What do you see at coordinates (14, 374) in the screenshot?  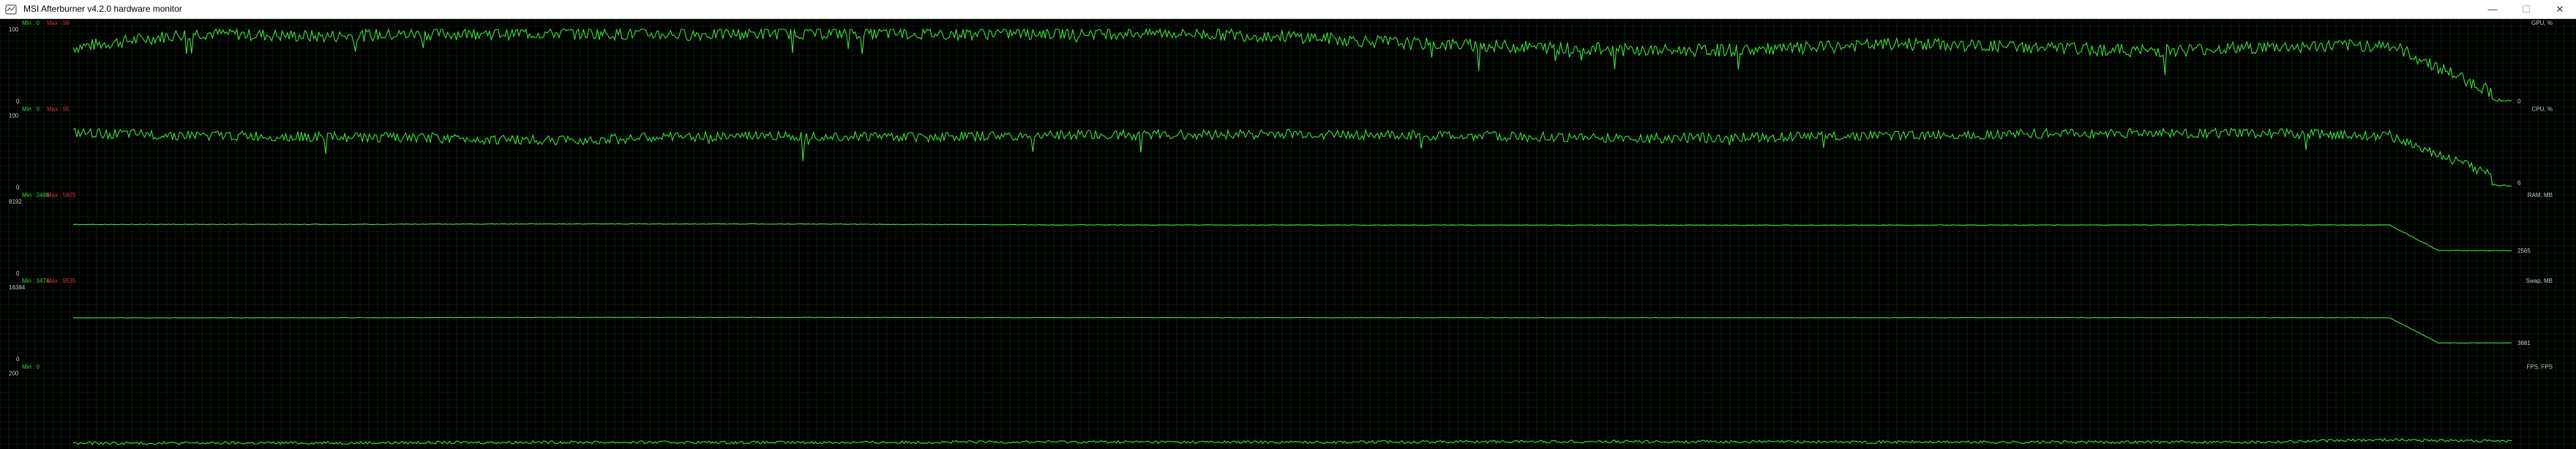 I see `panel-top-label: 200` at bounding box center [14, 374].